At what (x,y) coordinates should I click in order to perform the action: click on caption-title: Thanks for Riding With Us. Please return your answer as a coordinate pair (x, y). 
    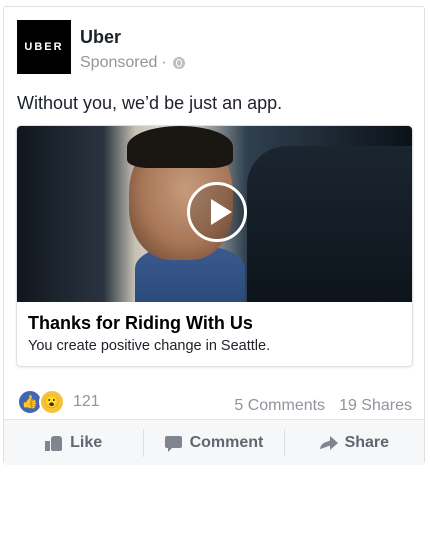
    Looking at the image, I should click on (140, 323).